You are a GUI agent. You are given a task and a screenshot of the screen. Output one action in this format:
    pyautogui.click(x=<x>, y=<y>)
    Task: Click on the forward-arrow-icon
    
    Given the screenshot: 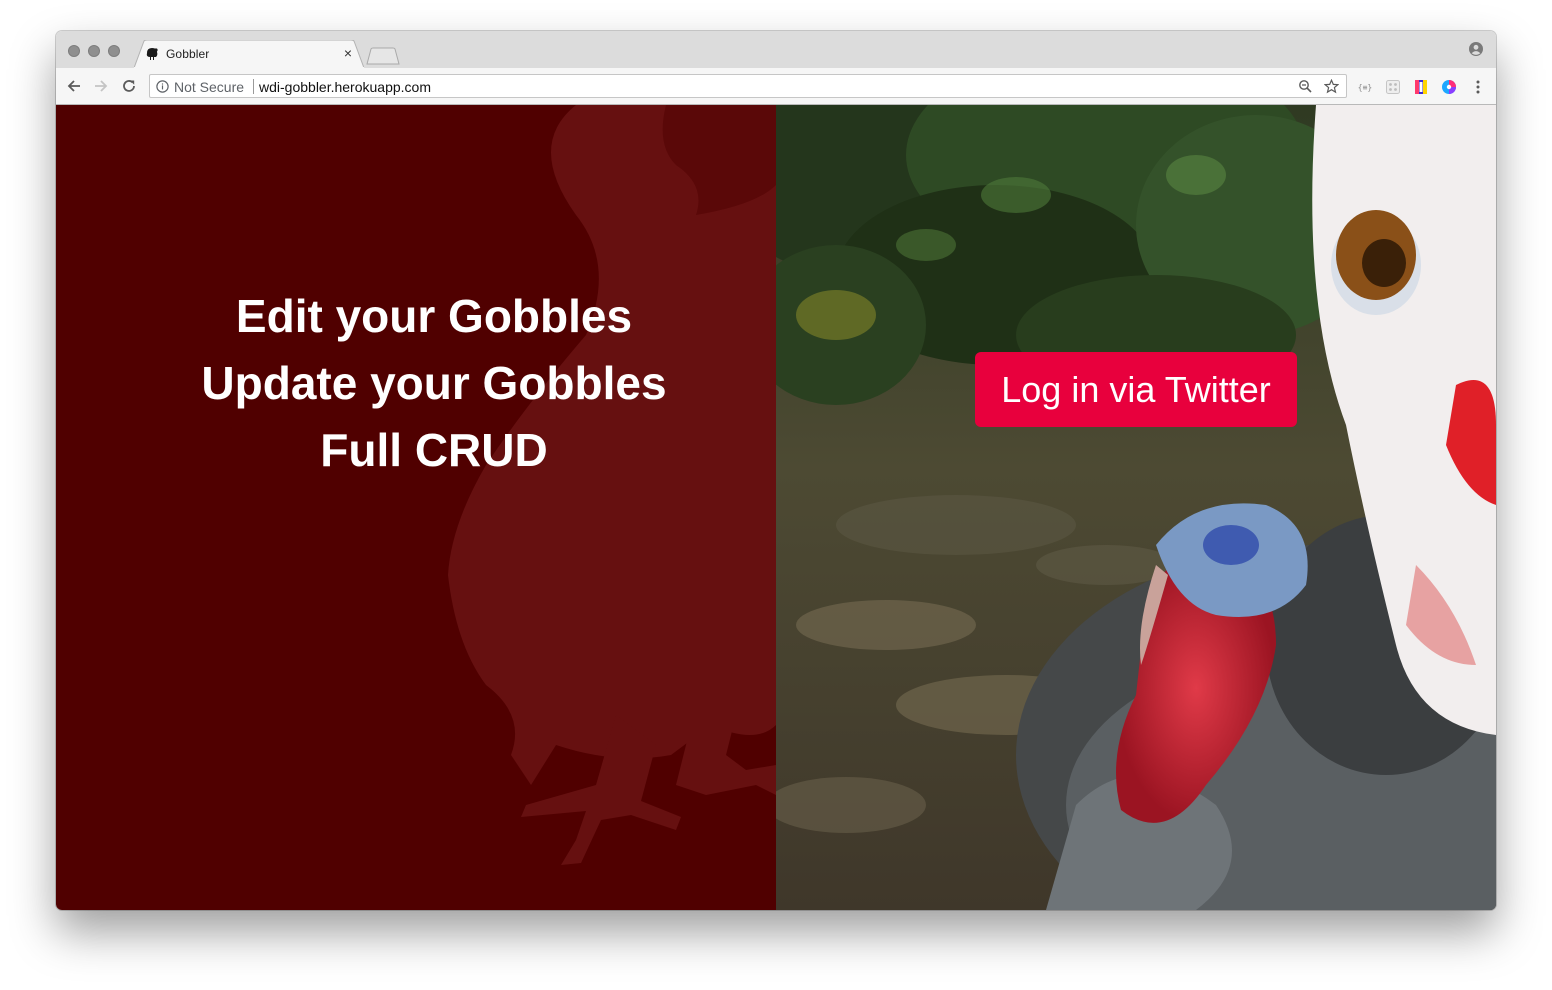 What is the action you would take?
    pyautogui.click(x=101, y=86)
    